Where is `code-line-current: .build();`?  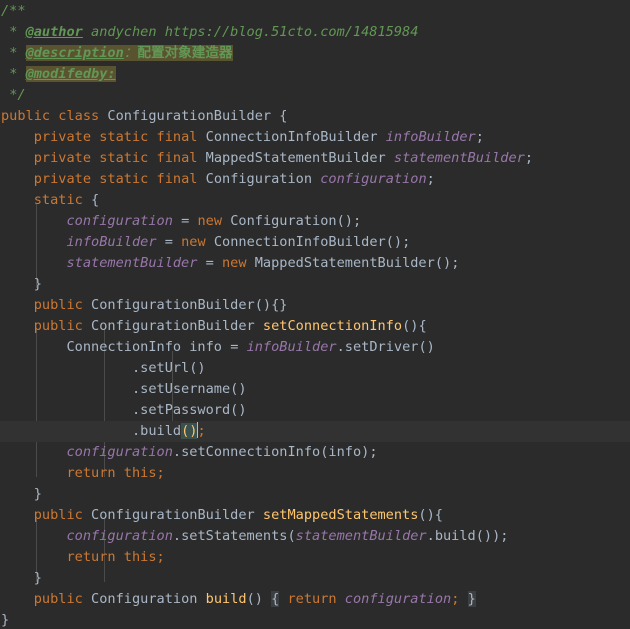 code-line-current: .build(); is located at coordinates (315, 431).